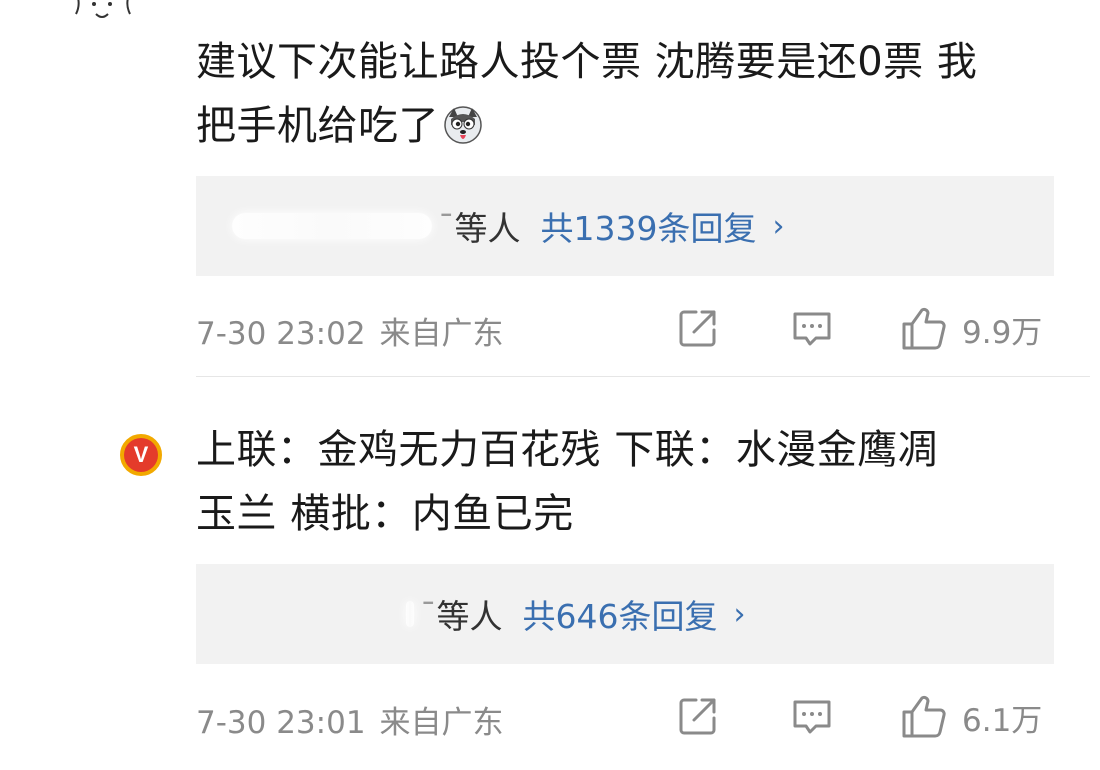 The image size is (1100, 770). Describe the element at coordinates (587, 62) in the screenshot. I see `comment-text-line: 建议下次能让路人投个票 沈腾要是还0票 我` at that location.